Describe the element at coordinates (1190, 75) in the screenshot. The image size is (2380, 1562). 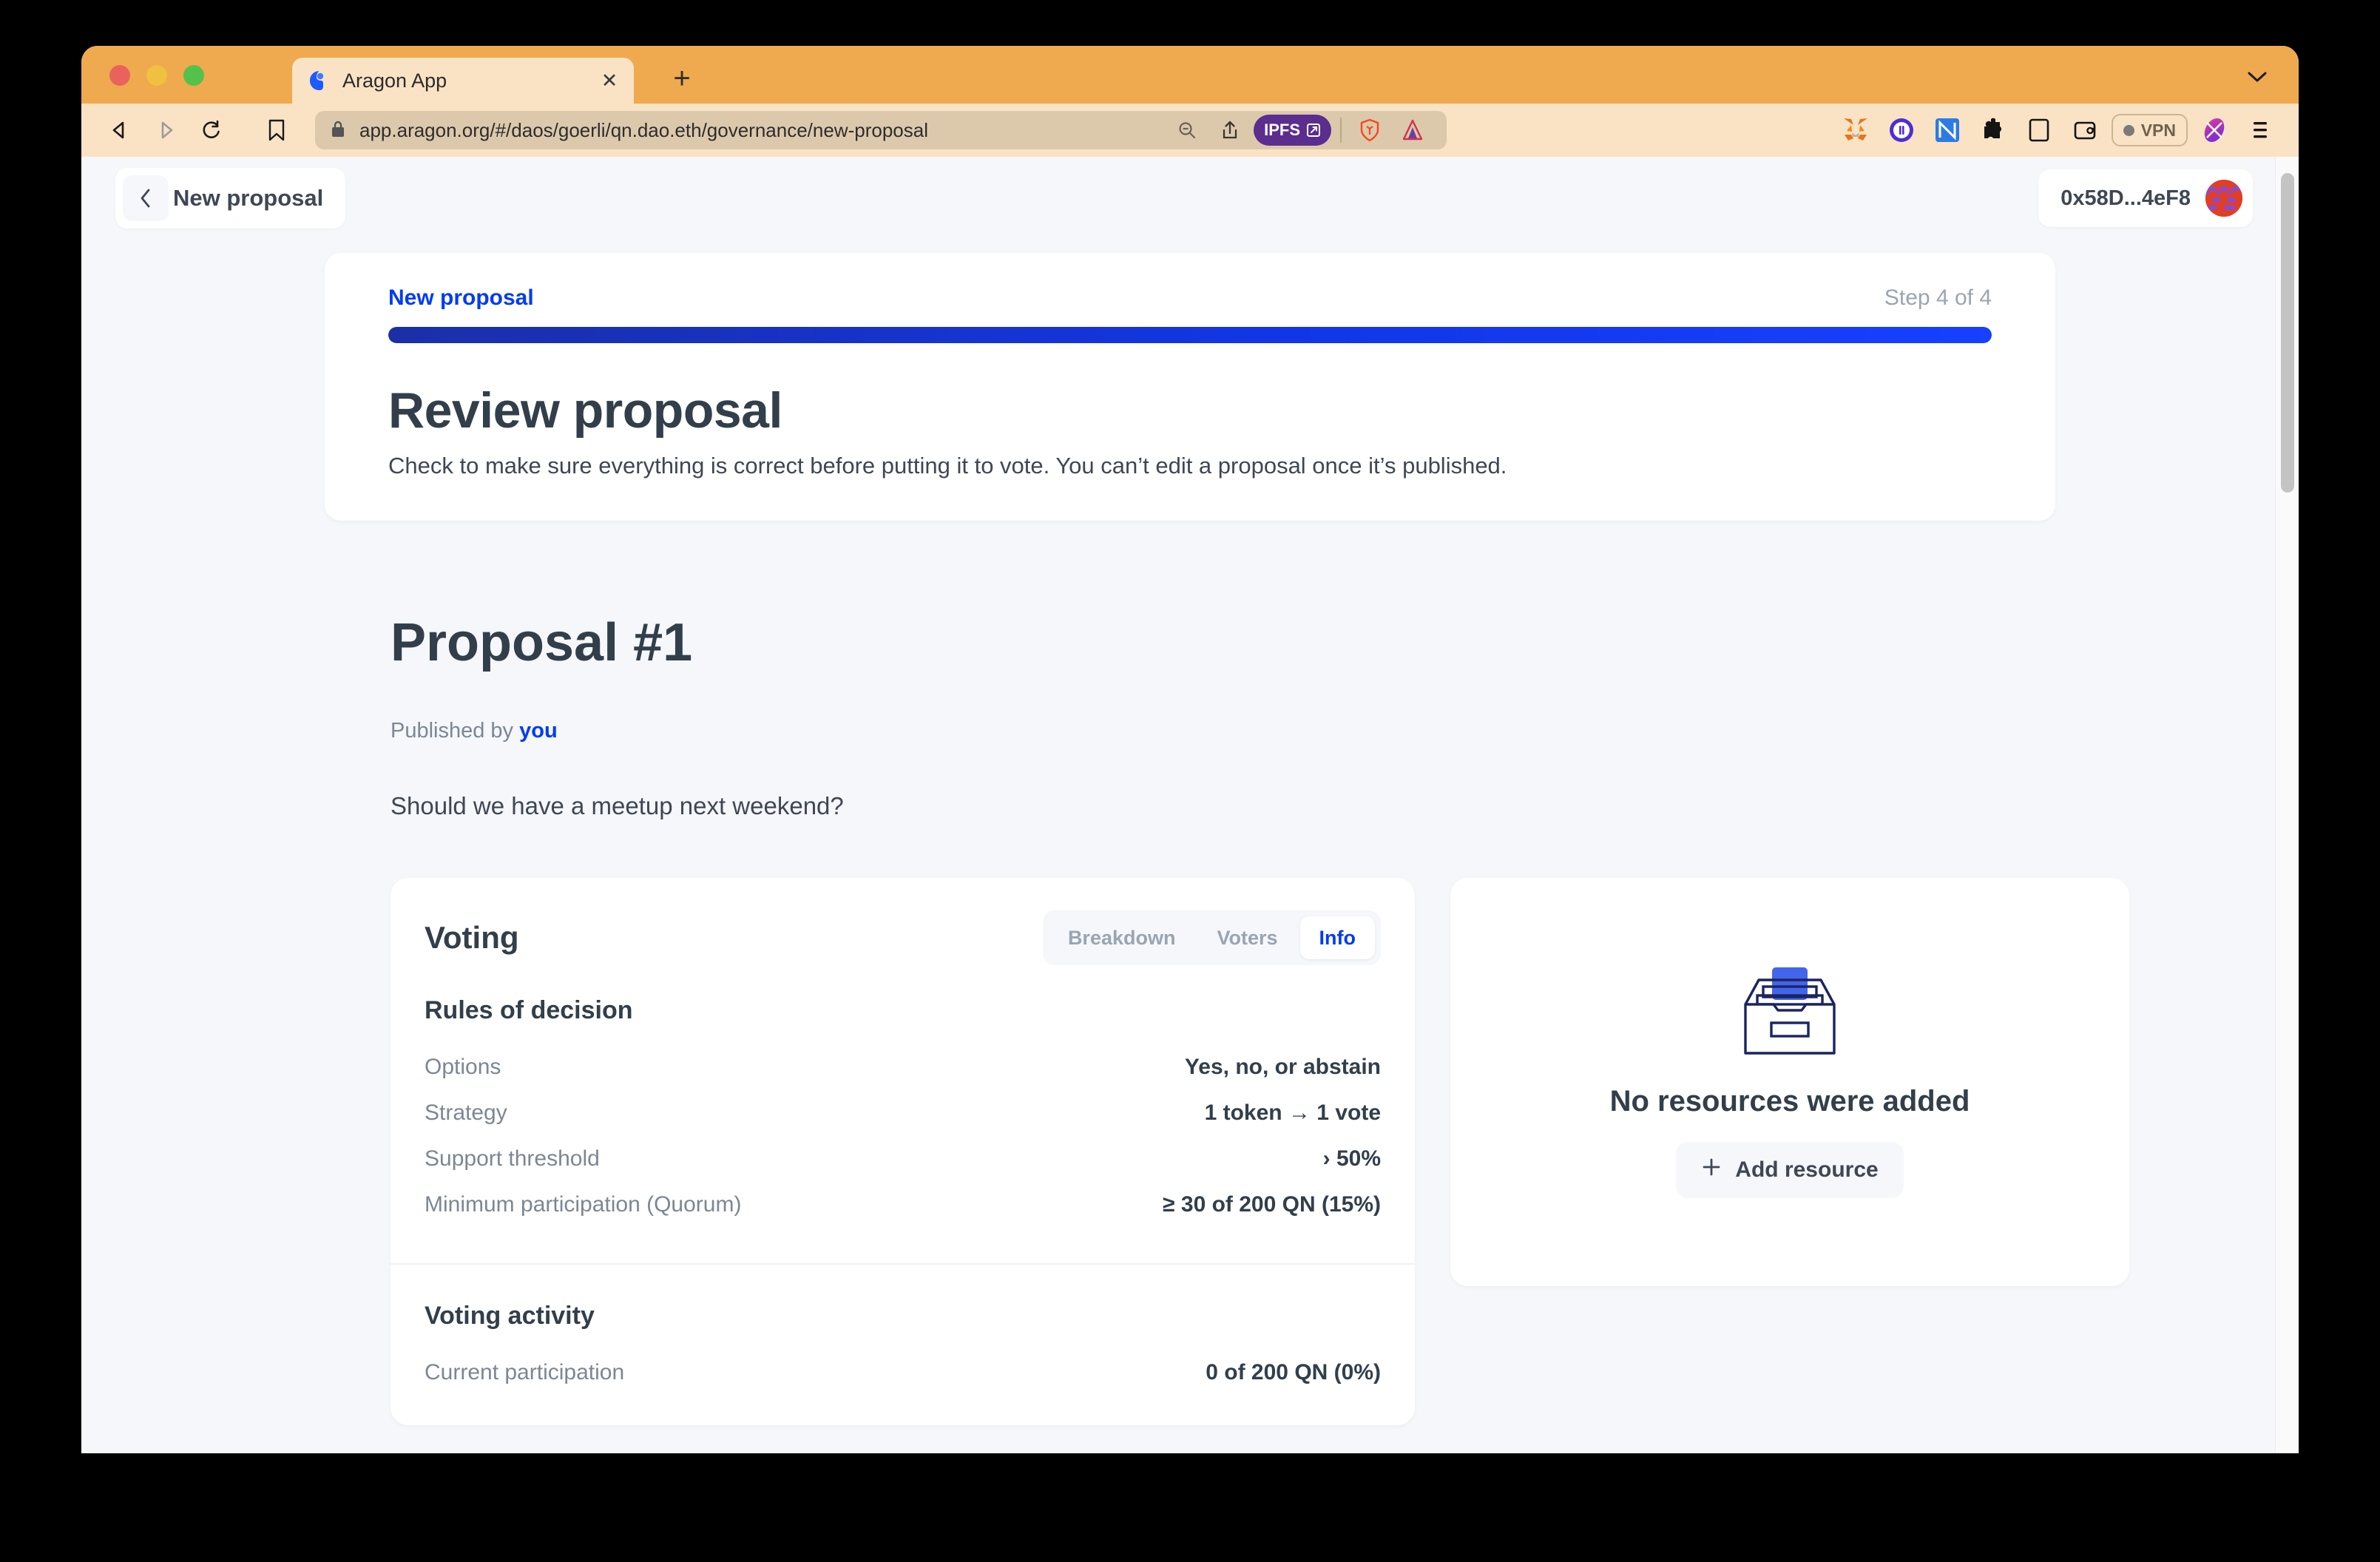
I see `browser-title-bar: Aragon App ✕ +` at that location.